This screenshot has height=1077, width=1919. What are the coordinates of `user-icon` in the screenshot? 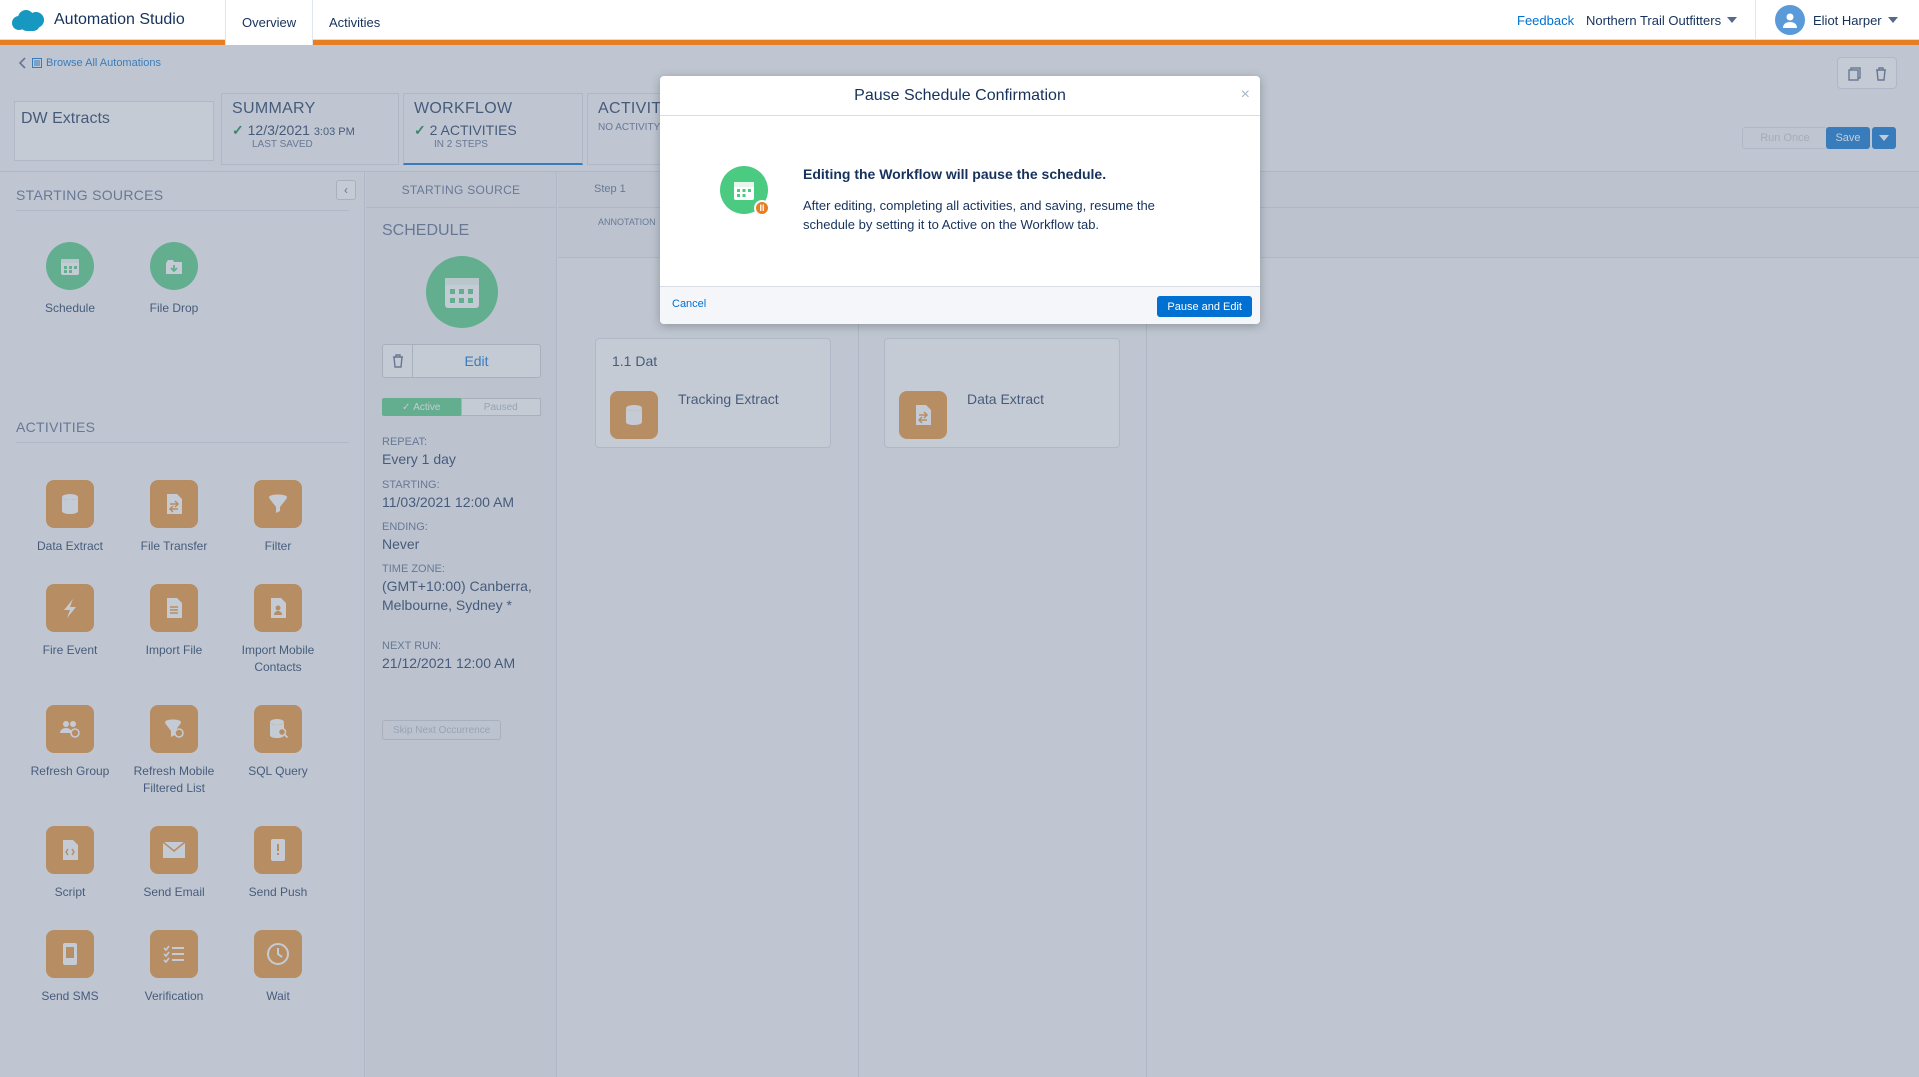 It's located at (1790, 20).